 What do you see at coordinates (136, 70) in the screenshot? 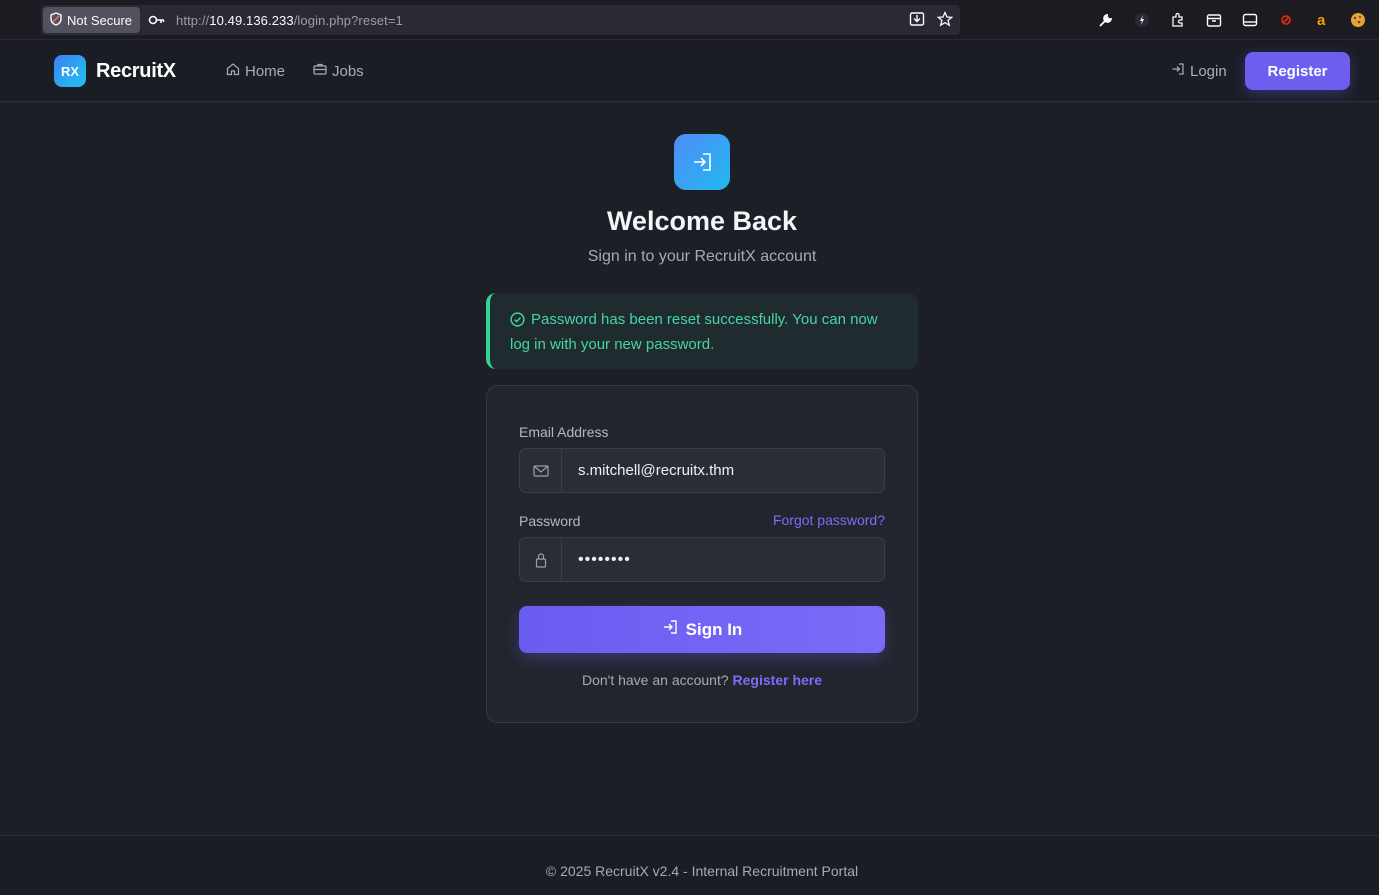
I see `brand-name: RecruitX` at bounding box center [136, 70].